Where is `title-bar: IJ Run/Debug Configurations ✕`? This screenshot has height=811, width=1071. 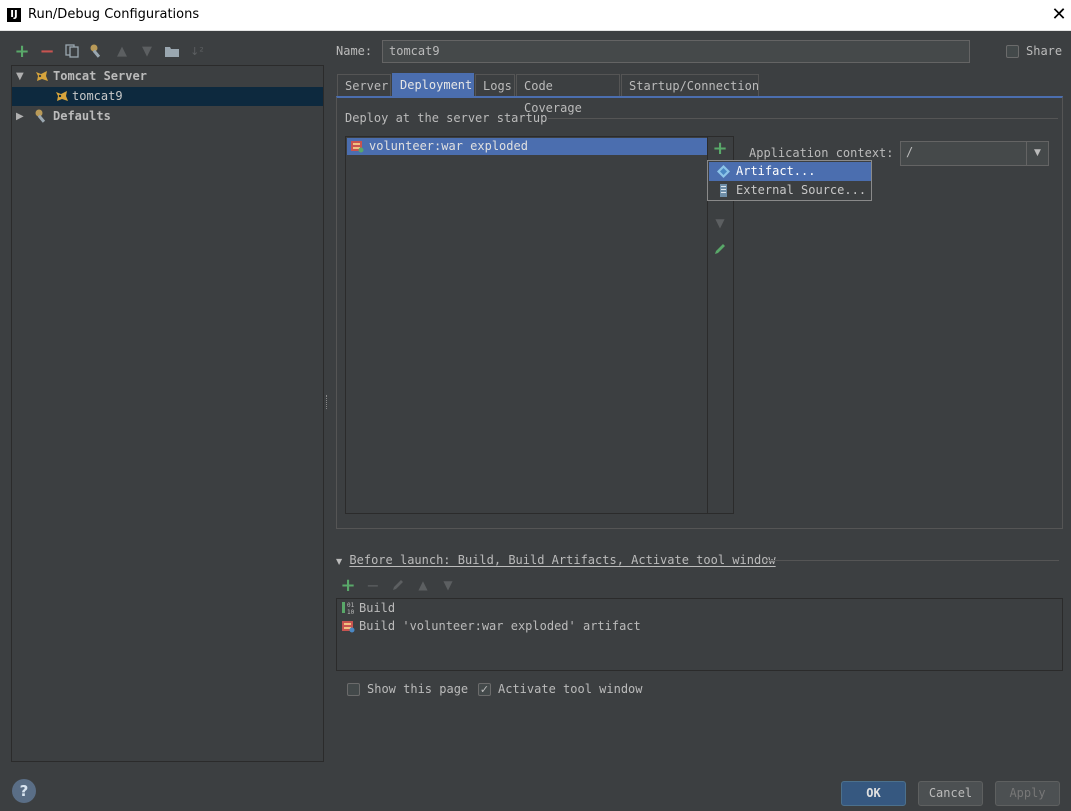
title-bar: IJ Run/Debug Configurations ✕ is located at coordinates (535, 15).